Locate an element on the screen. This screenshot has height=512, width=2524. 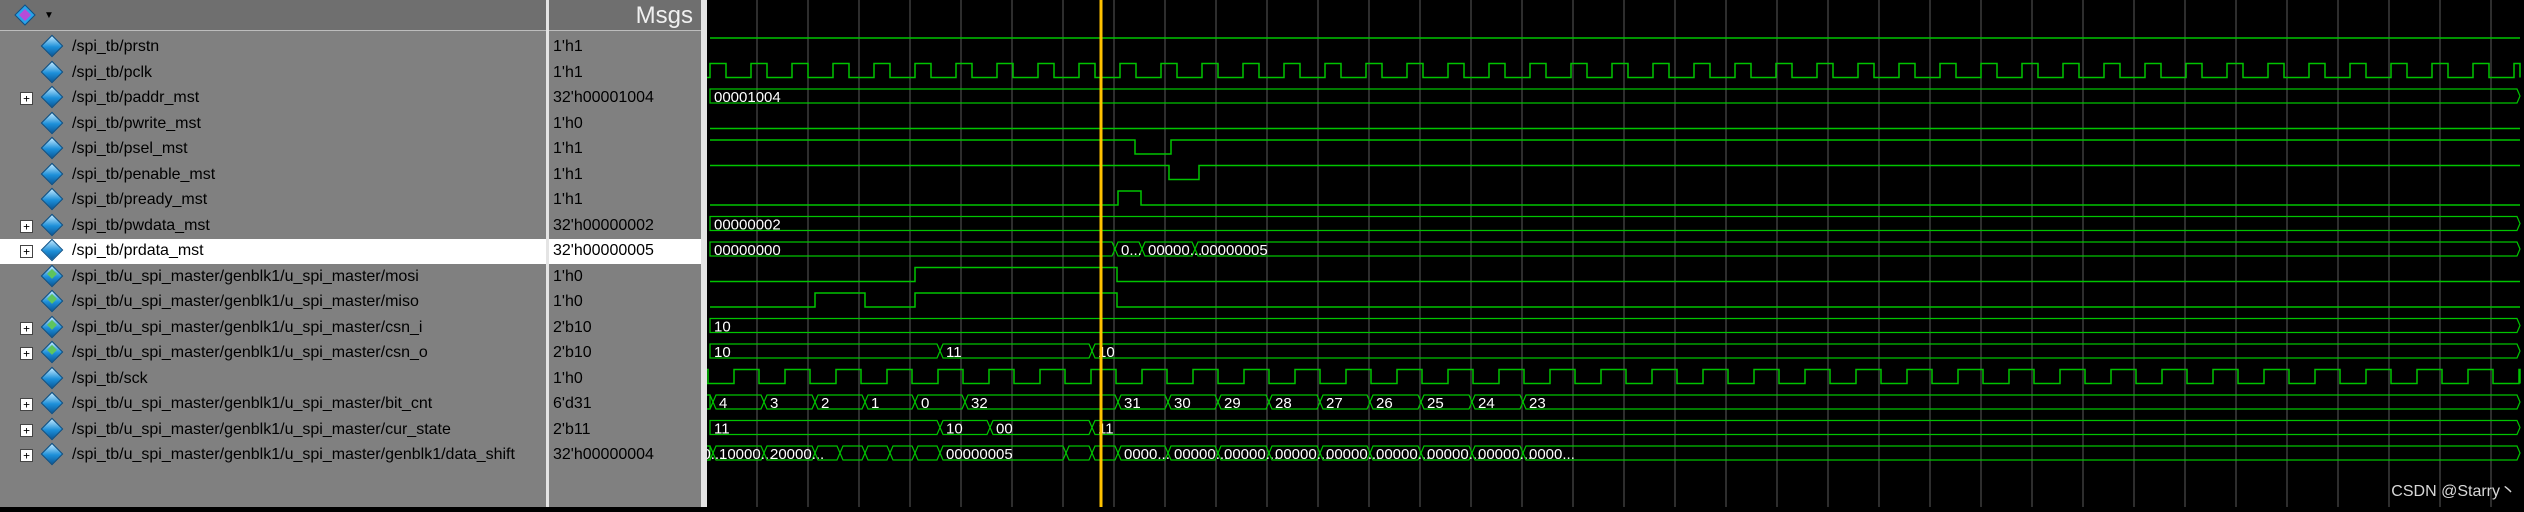
signal-row: /spi_tb/pwrite_mst is located at coordinates (273, 124).